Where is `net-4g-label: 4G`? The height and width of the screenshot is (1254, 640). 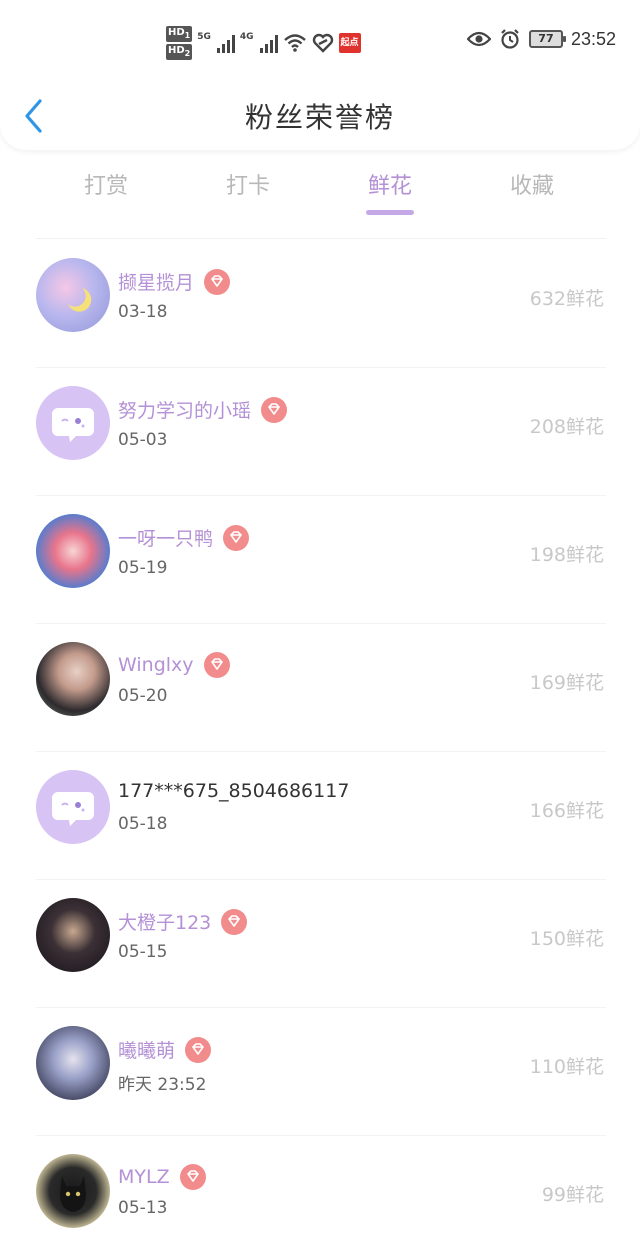
net-4g-label: 4G is located at coordinates (246, 37).